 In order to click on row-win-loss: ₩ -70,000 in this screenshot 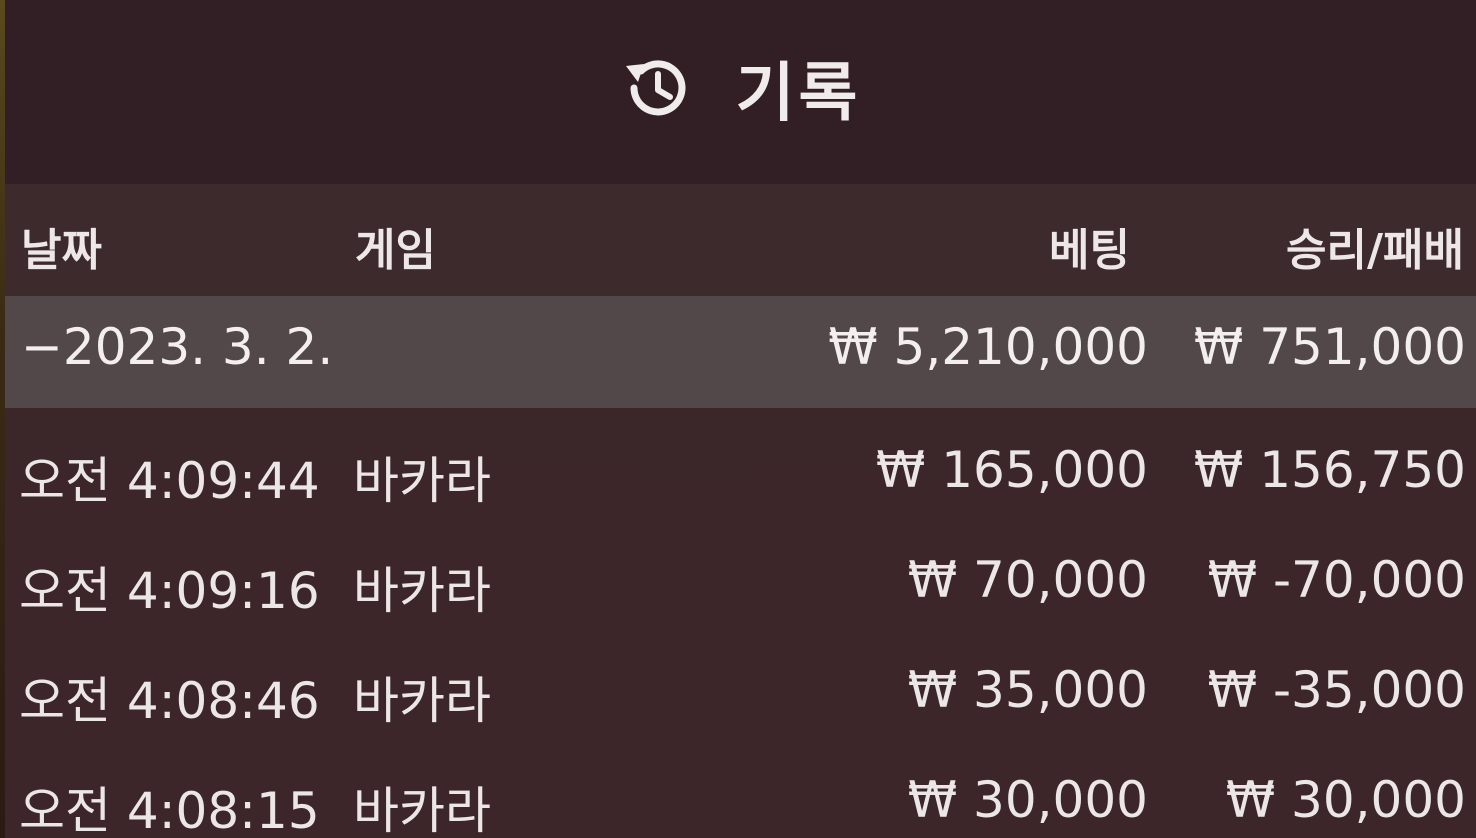, I will do `click(1336, 580)`.